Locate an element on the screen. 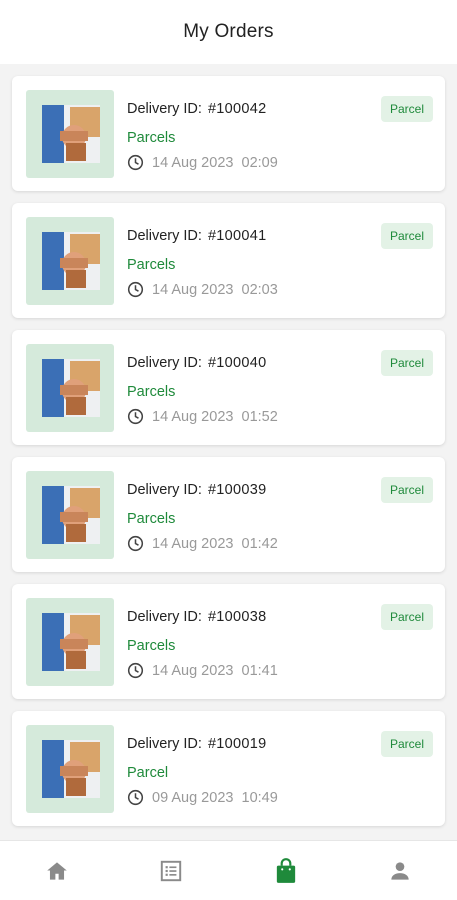  nav-orders is located at coordinates (286, 871).